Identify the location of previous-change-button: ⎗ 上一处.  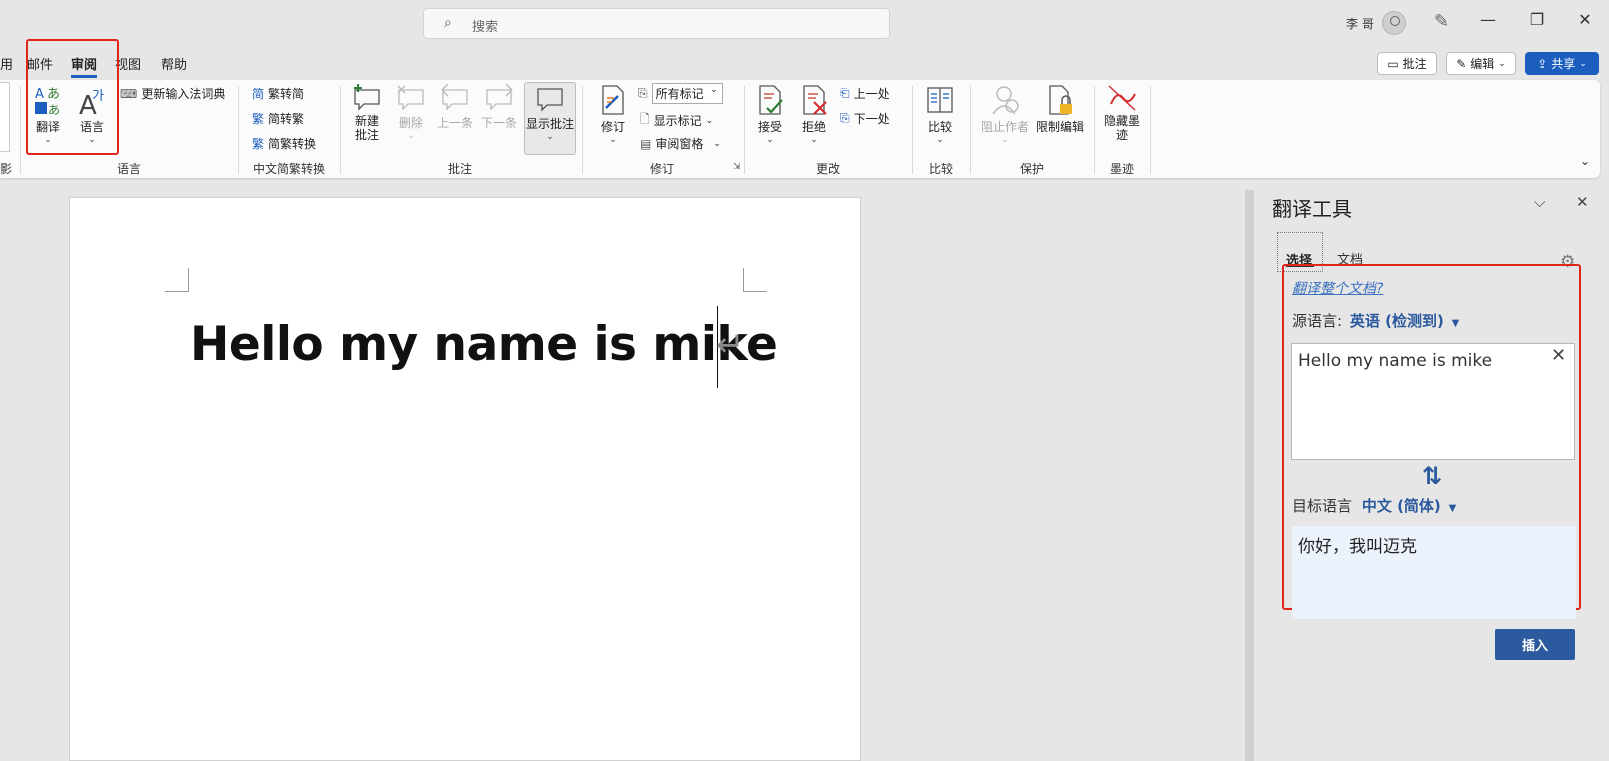
(865, 93).